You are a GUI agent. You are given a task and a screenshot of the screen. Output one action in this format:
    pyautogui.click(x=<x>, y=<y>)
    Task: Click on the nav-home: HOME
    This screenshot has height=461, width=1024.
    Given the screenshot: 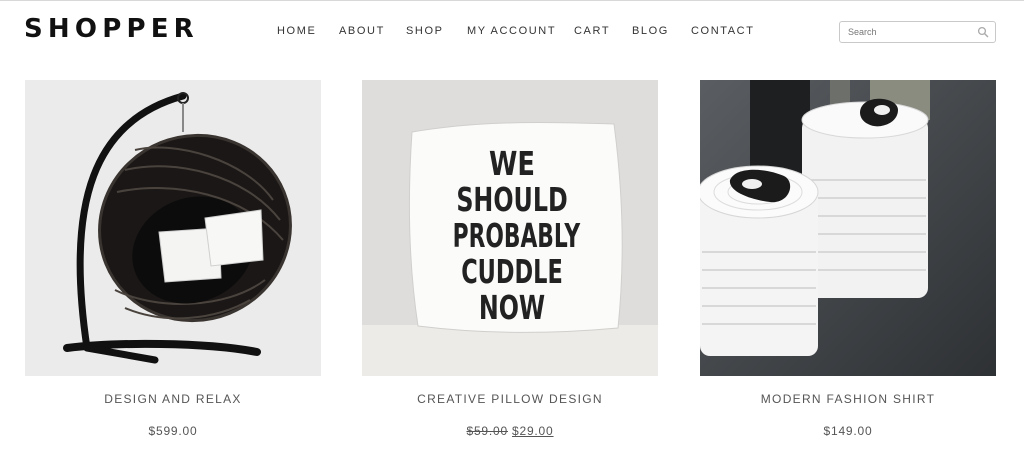 What is the action you would take?
    pyautogui.click(x=296, y=31)
    